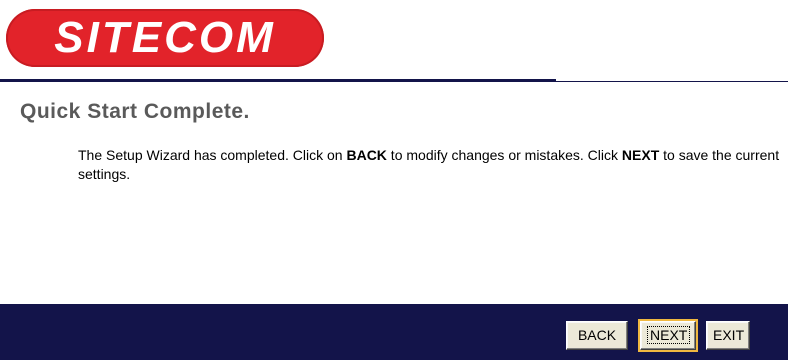 This screenshot has width=788, height=360. I want to click on logo-text: SITECOM, so click(165, 37).